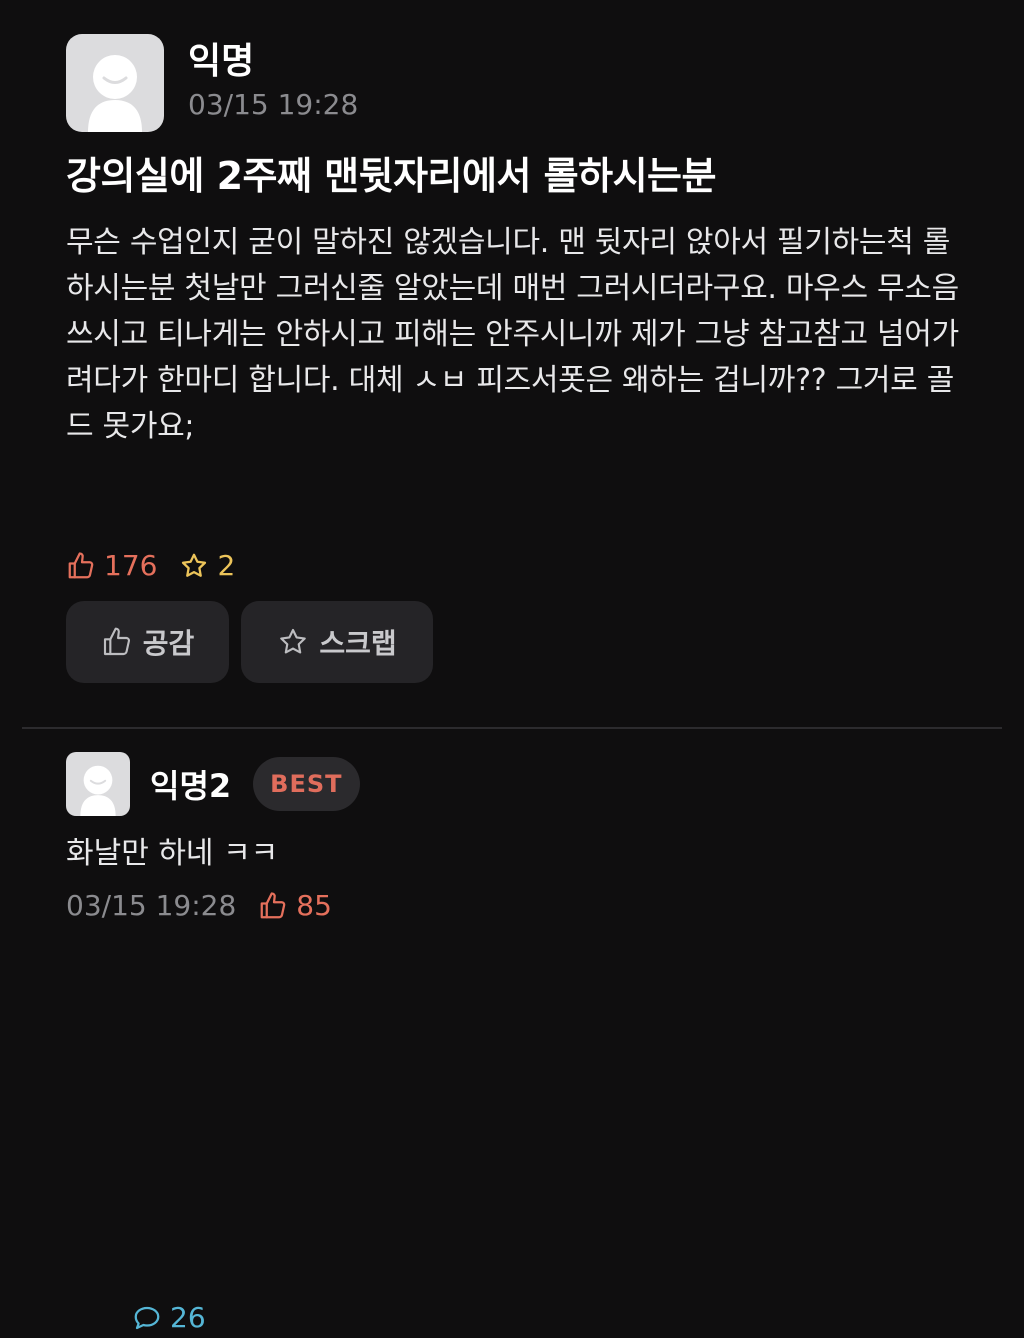  I want to click on comment-like-button: 85, so click(295, 906).